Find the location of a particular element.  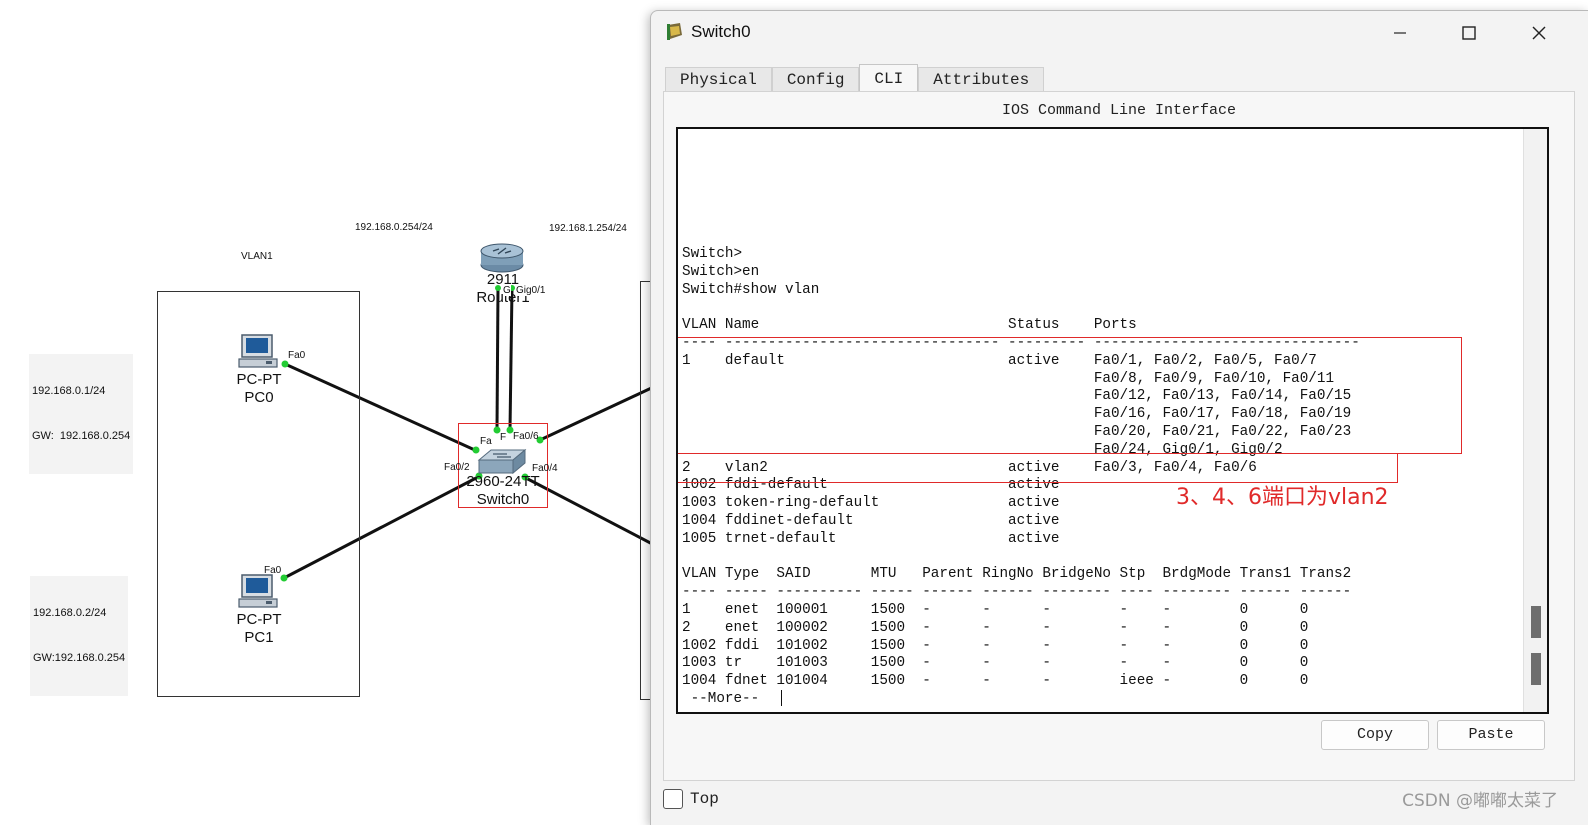

switch-port-fa02: Fa0/2 is located at coordinates (457, 467).